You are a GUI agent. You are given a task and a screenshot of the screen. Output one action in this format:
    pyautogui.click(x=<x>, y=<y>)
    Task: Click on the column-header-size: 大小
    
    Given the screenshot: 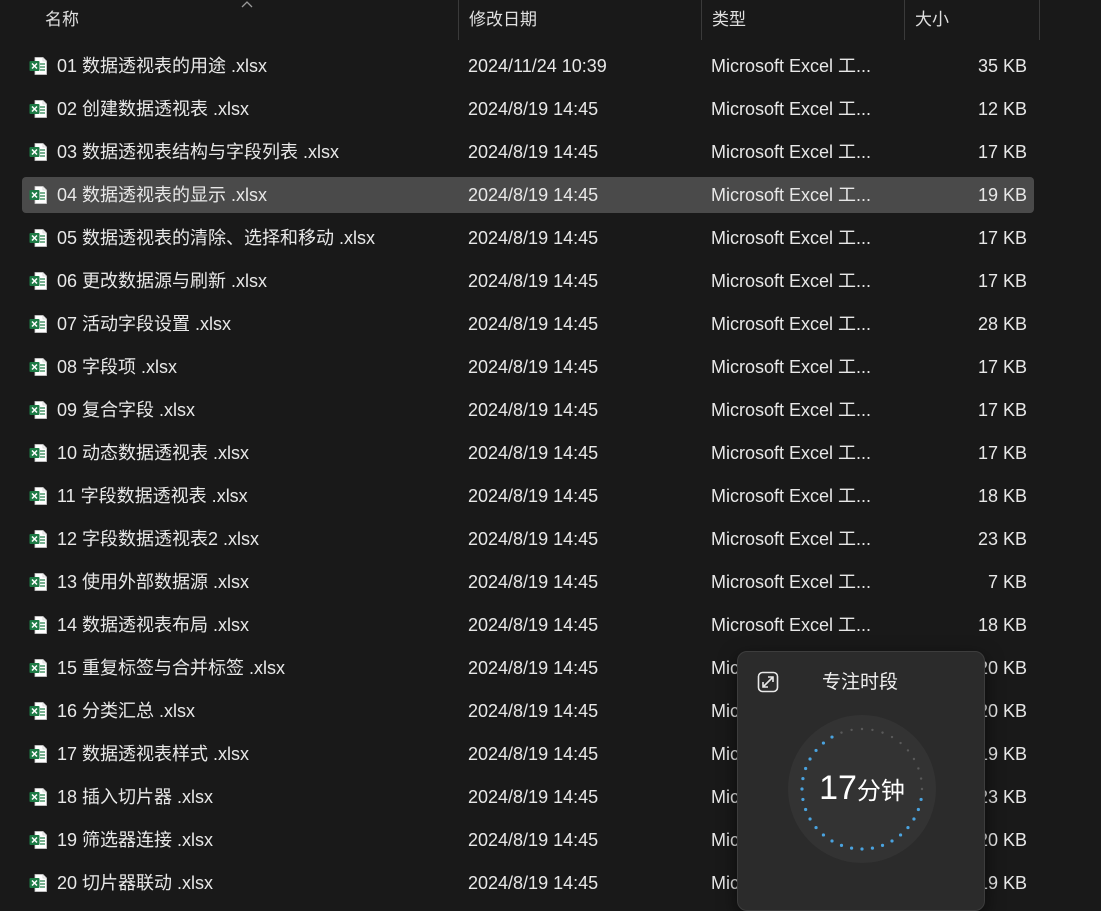 What is the action you would take?
    pyautogui.click(x=972, y=20)
    